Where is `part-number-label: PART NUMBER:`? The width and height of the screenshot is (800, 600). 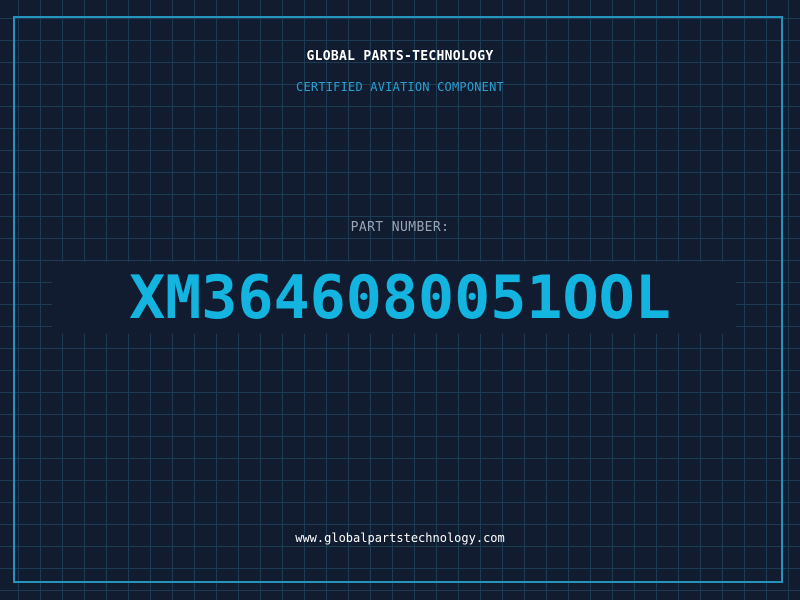
part-number-label: PART NUMBER: is located at coordinates (400, 227).